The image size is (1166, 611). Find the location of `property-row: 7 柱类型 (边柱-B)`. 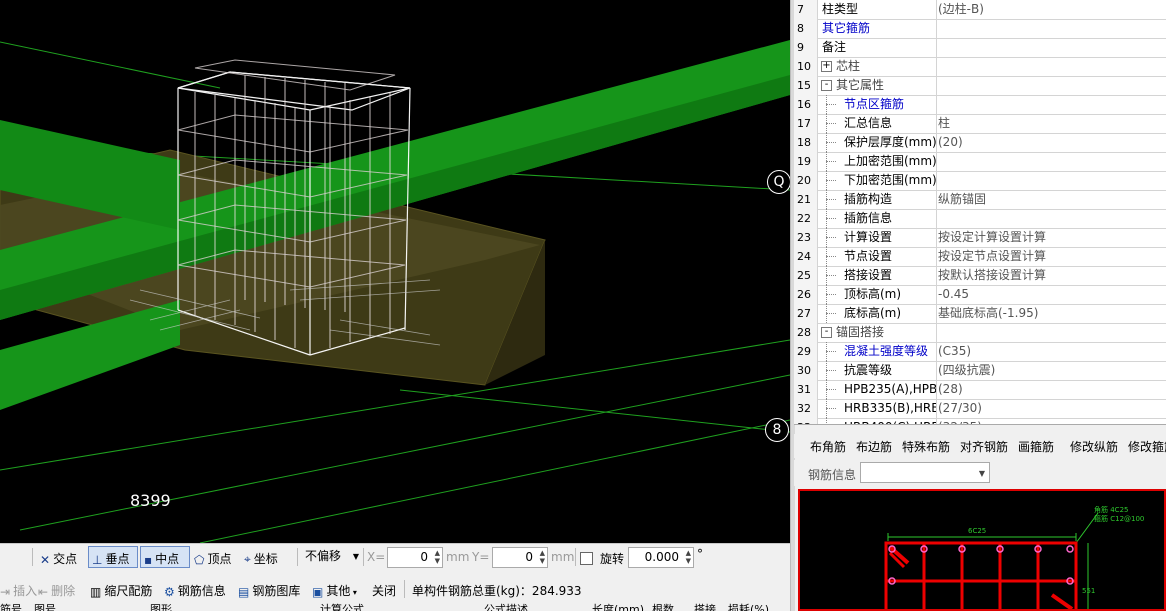

property-row: 7 柱类型 (边柱-B) is located at coordinates (980, 10).